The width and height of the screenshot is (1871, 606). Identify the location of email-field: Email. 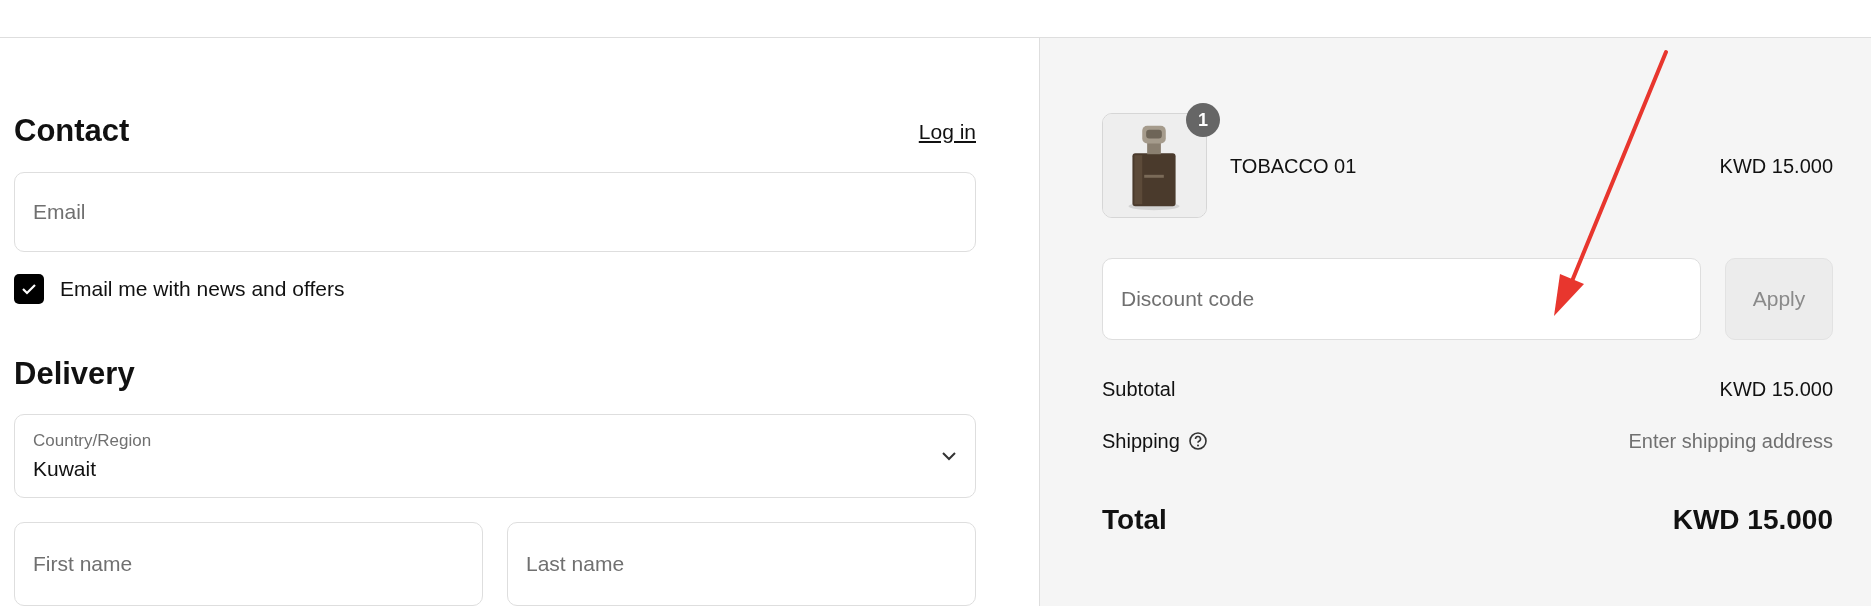
(495, 212).